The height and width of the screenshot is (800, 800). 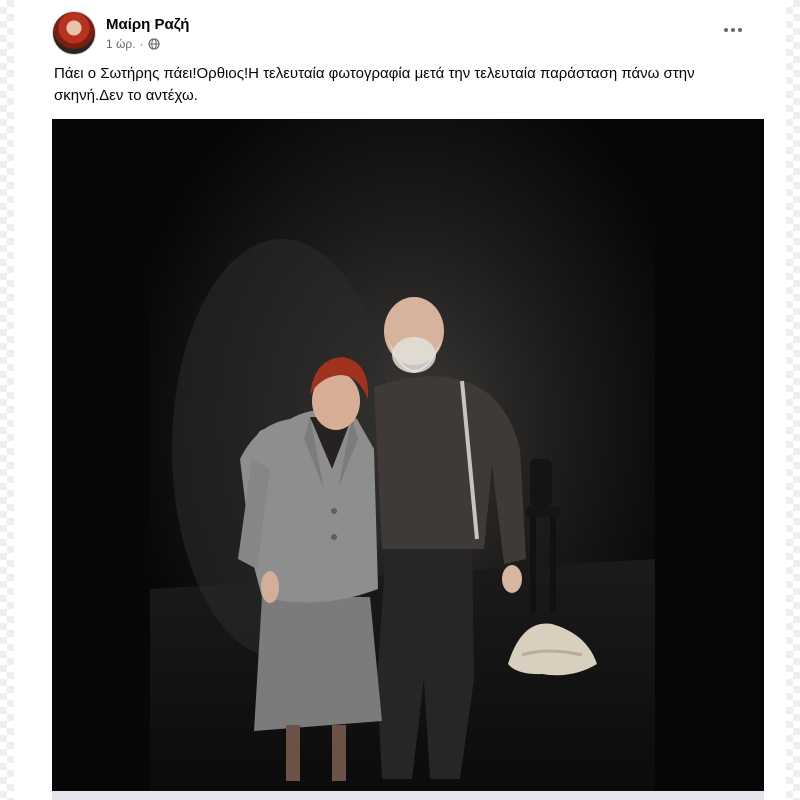 What do you see at coordinates (74, 33) in the screenshot?
I see `author-avatar` at bounding box center [74, 33].